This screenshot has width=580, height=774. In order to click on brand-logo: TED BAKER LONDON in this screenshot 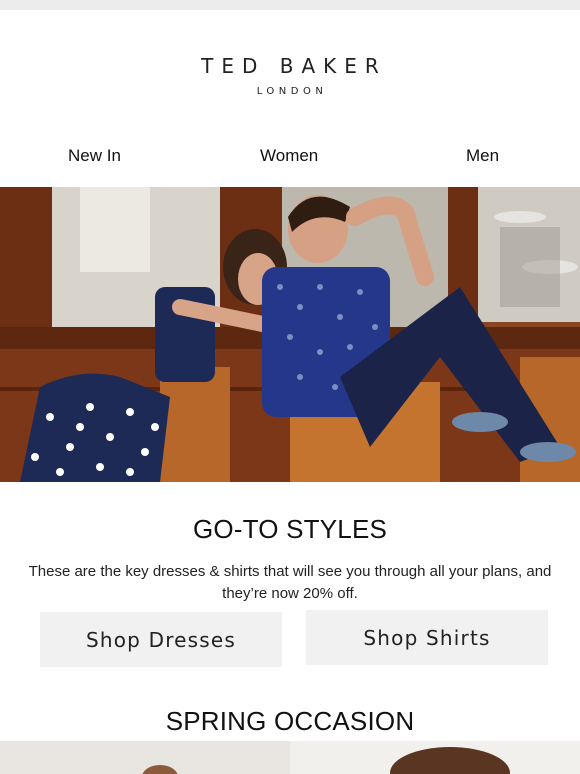, I will do `click(290, 75)`.